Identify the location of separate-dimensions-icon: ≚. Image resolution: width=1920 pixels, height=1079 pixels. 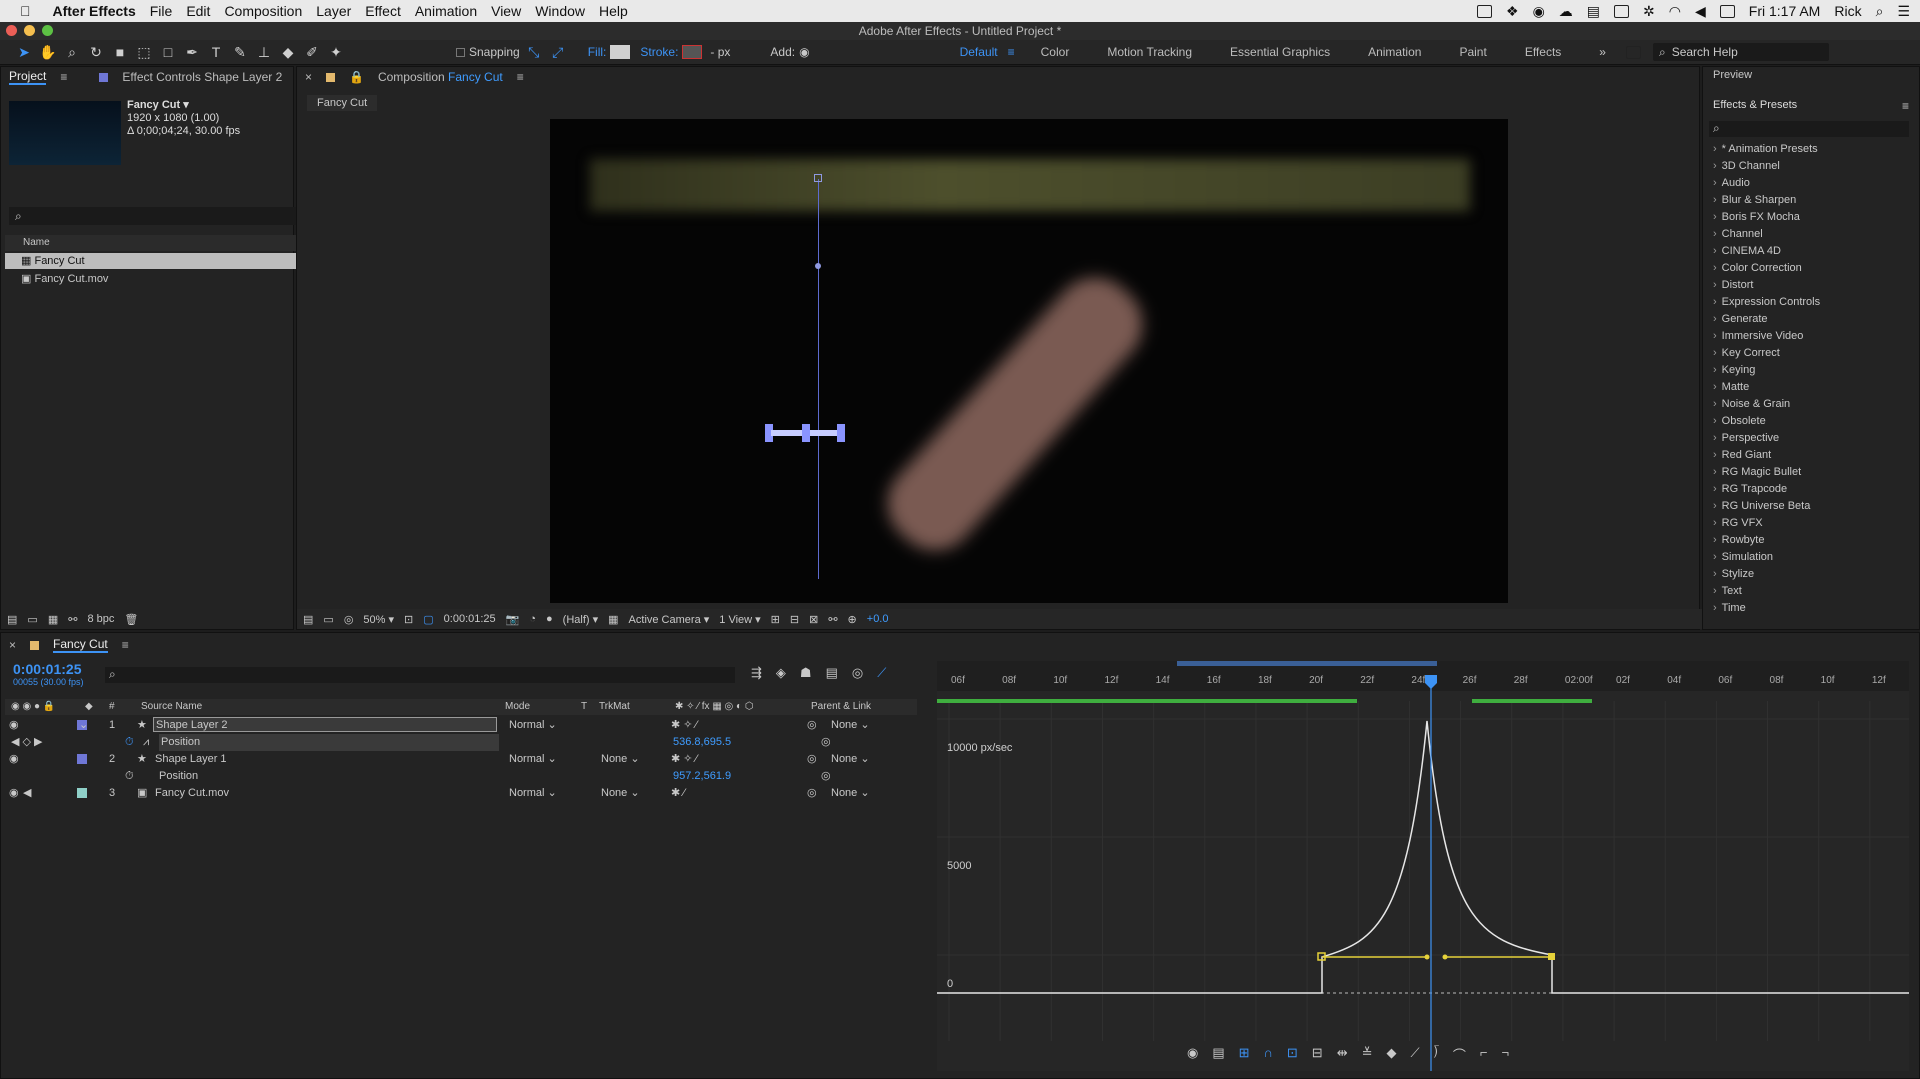
(1367, 1054).